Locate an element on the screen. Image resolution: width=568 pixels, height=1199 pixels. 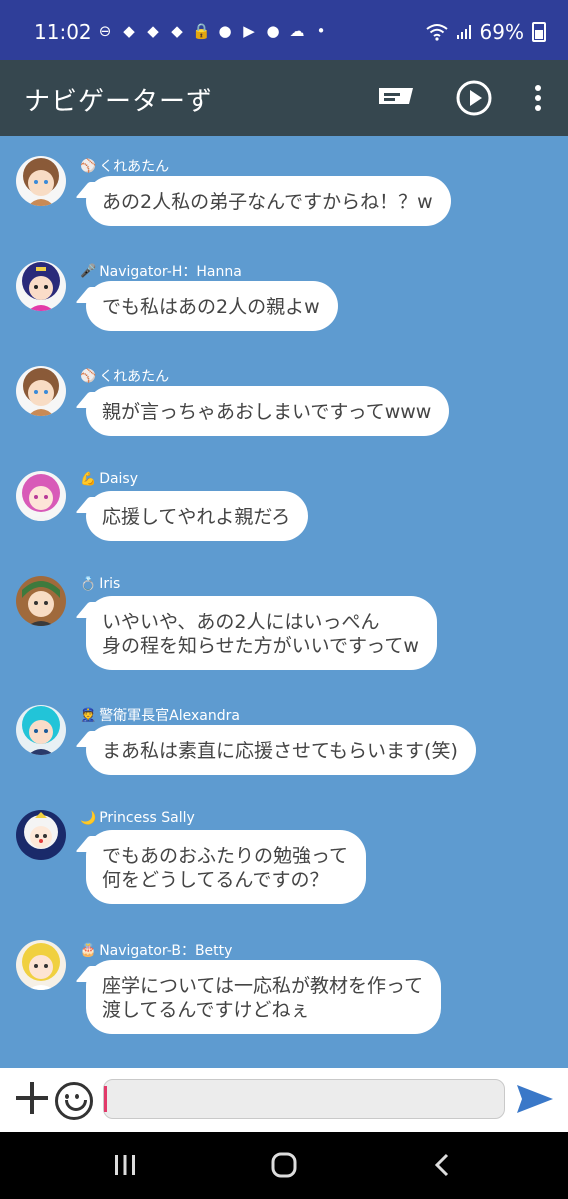
app-bar: ナビゲーターず is located at coordinates (284, 98).